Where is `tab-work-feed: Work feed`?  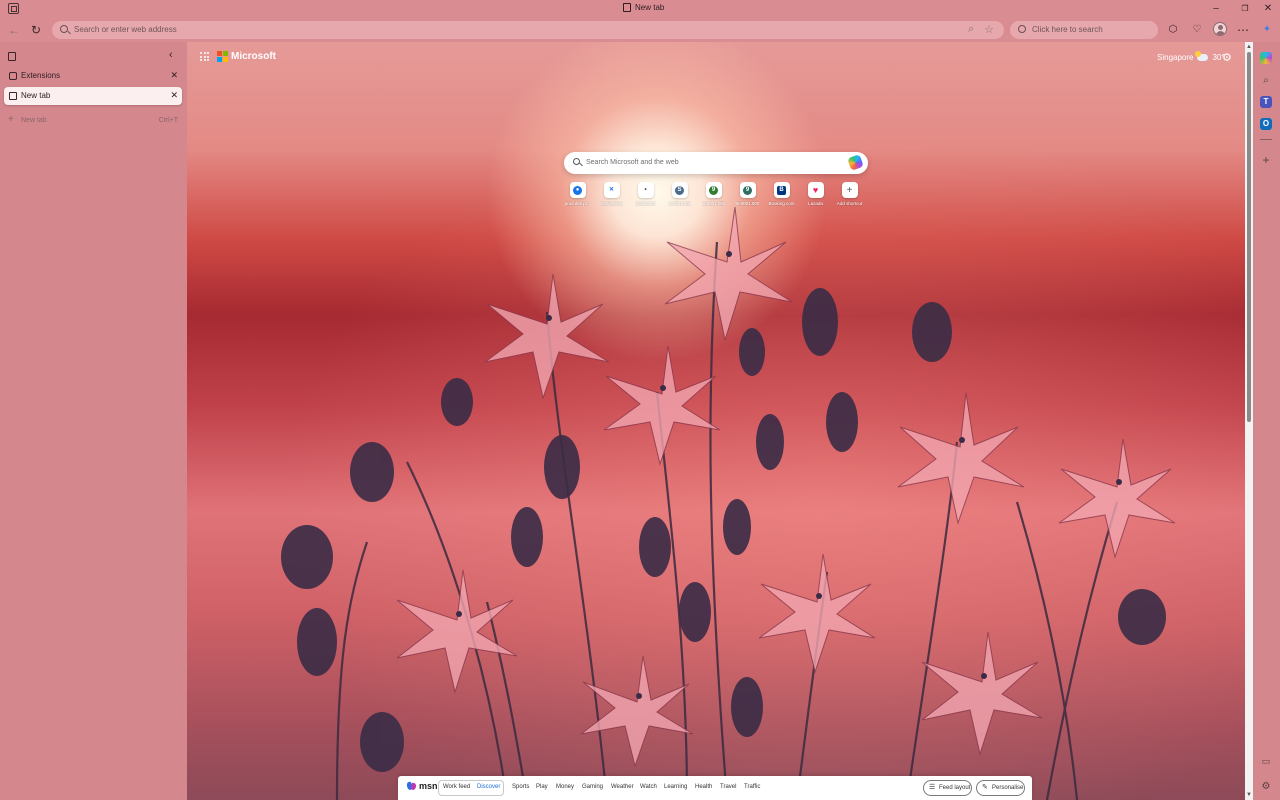 tab-work-feed: Work feed is located at coordinates (456, 787).